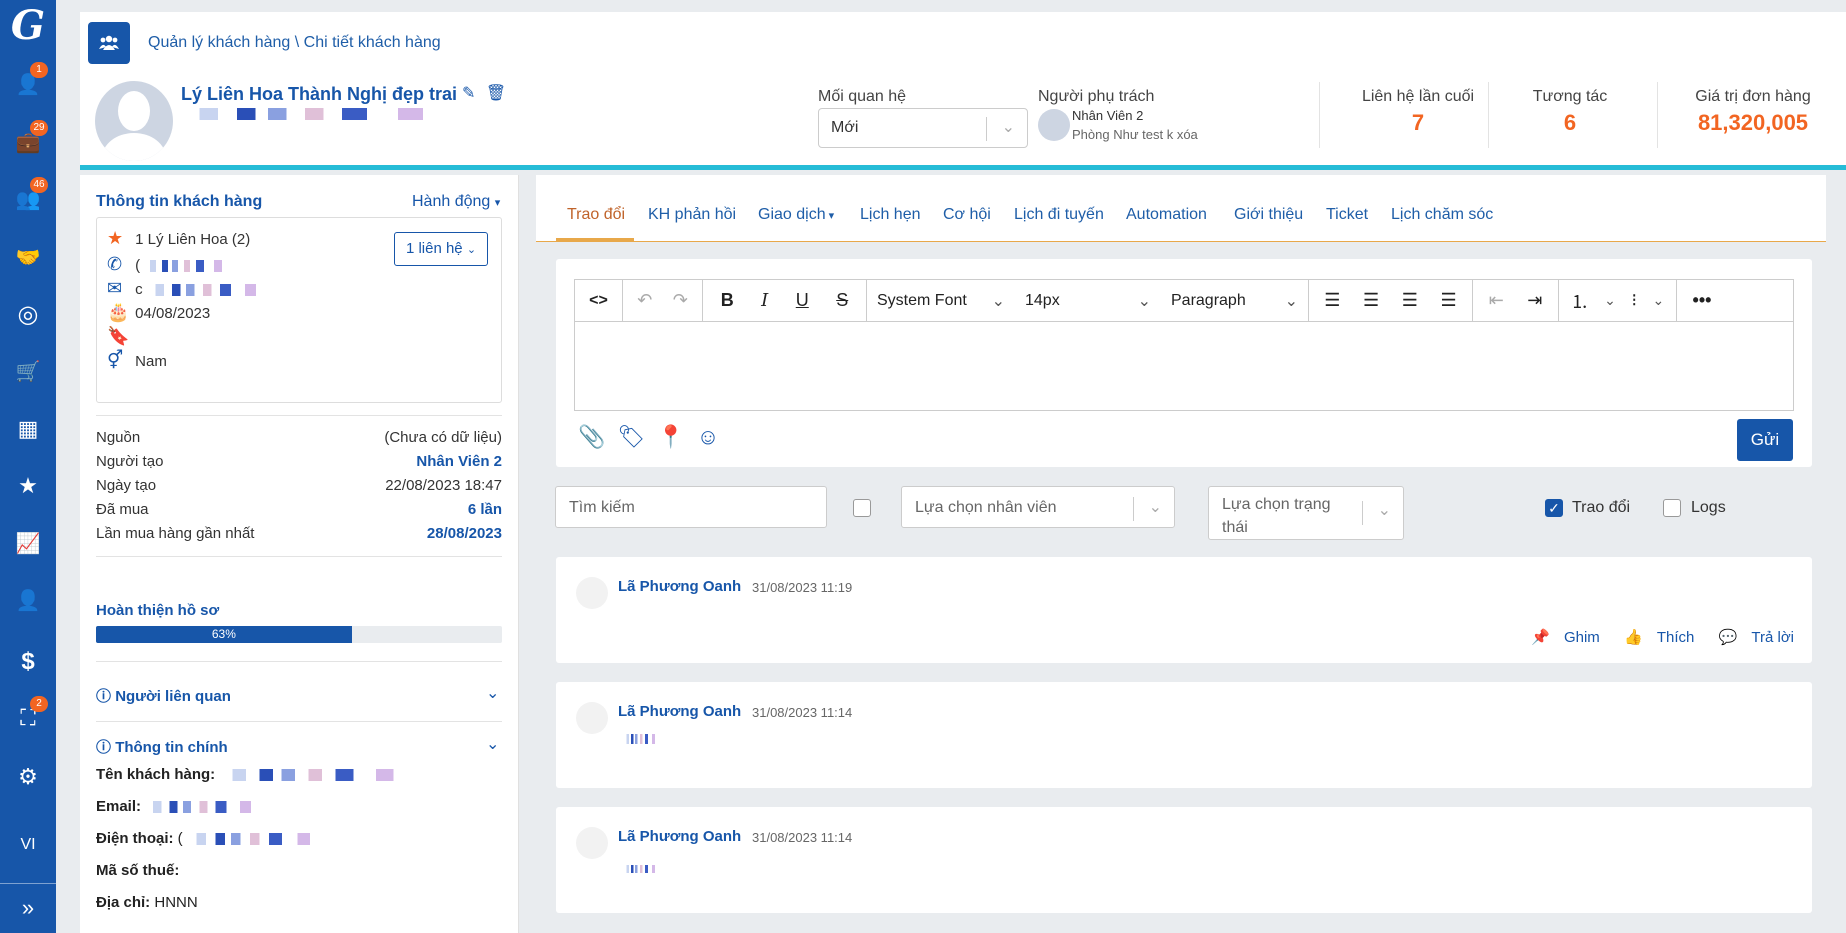  Describe the element at coordinates (28, 199) in the screenshot. I see `sidebar-item-customers: 👥 46` at that location.